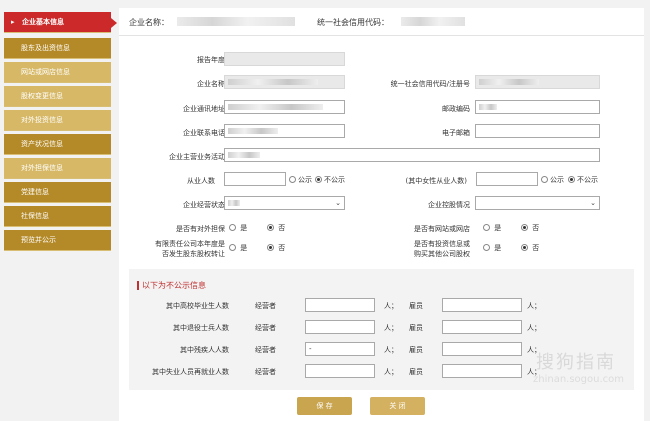 This screenshot has width=650, height=421. What do you see at coordinates (340, 349) in the screenshot?
I see `np-disabled-operator-input: -` at bounding box center [340, 349].